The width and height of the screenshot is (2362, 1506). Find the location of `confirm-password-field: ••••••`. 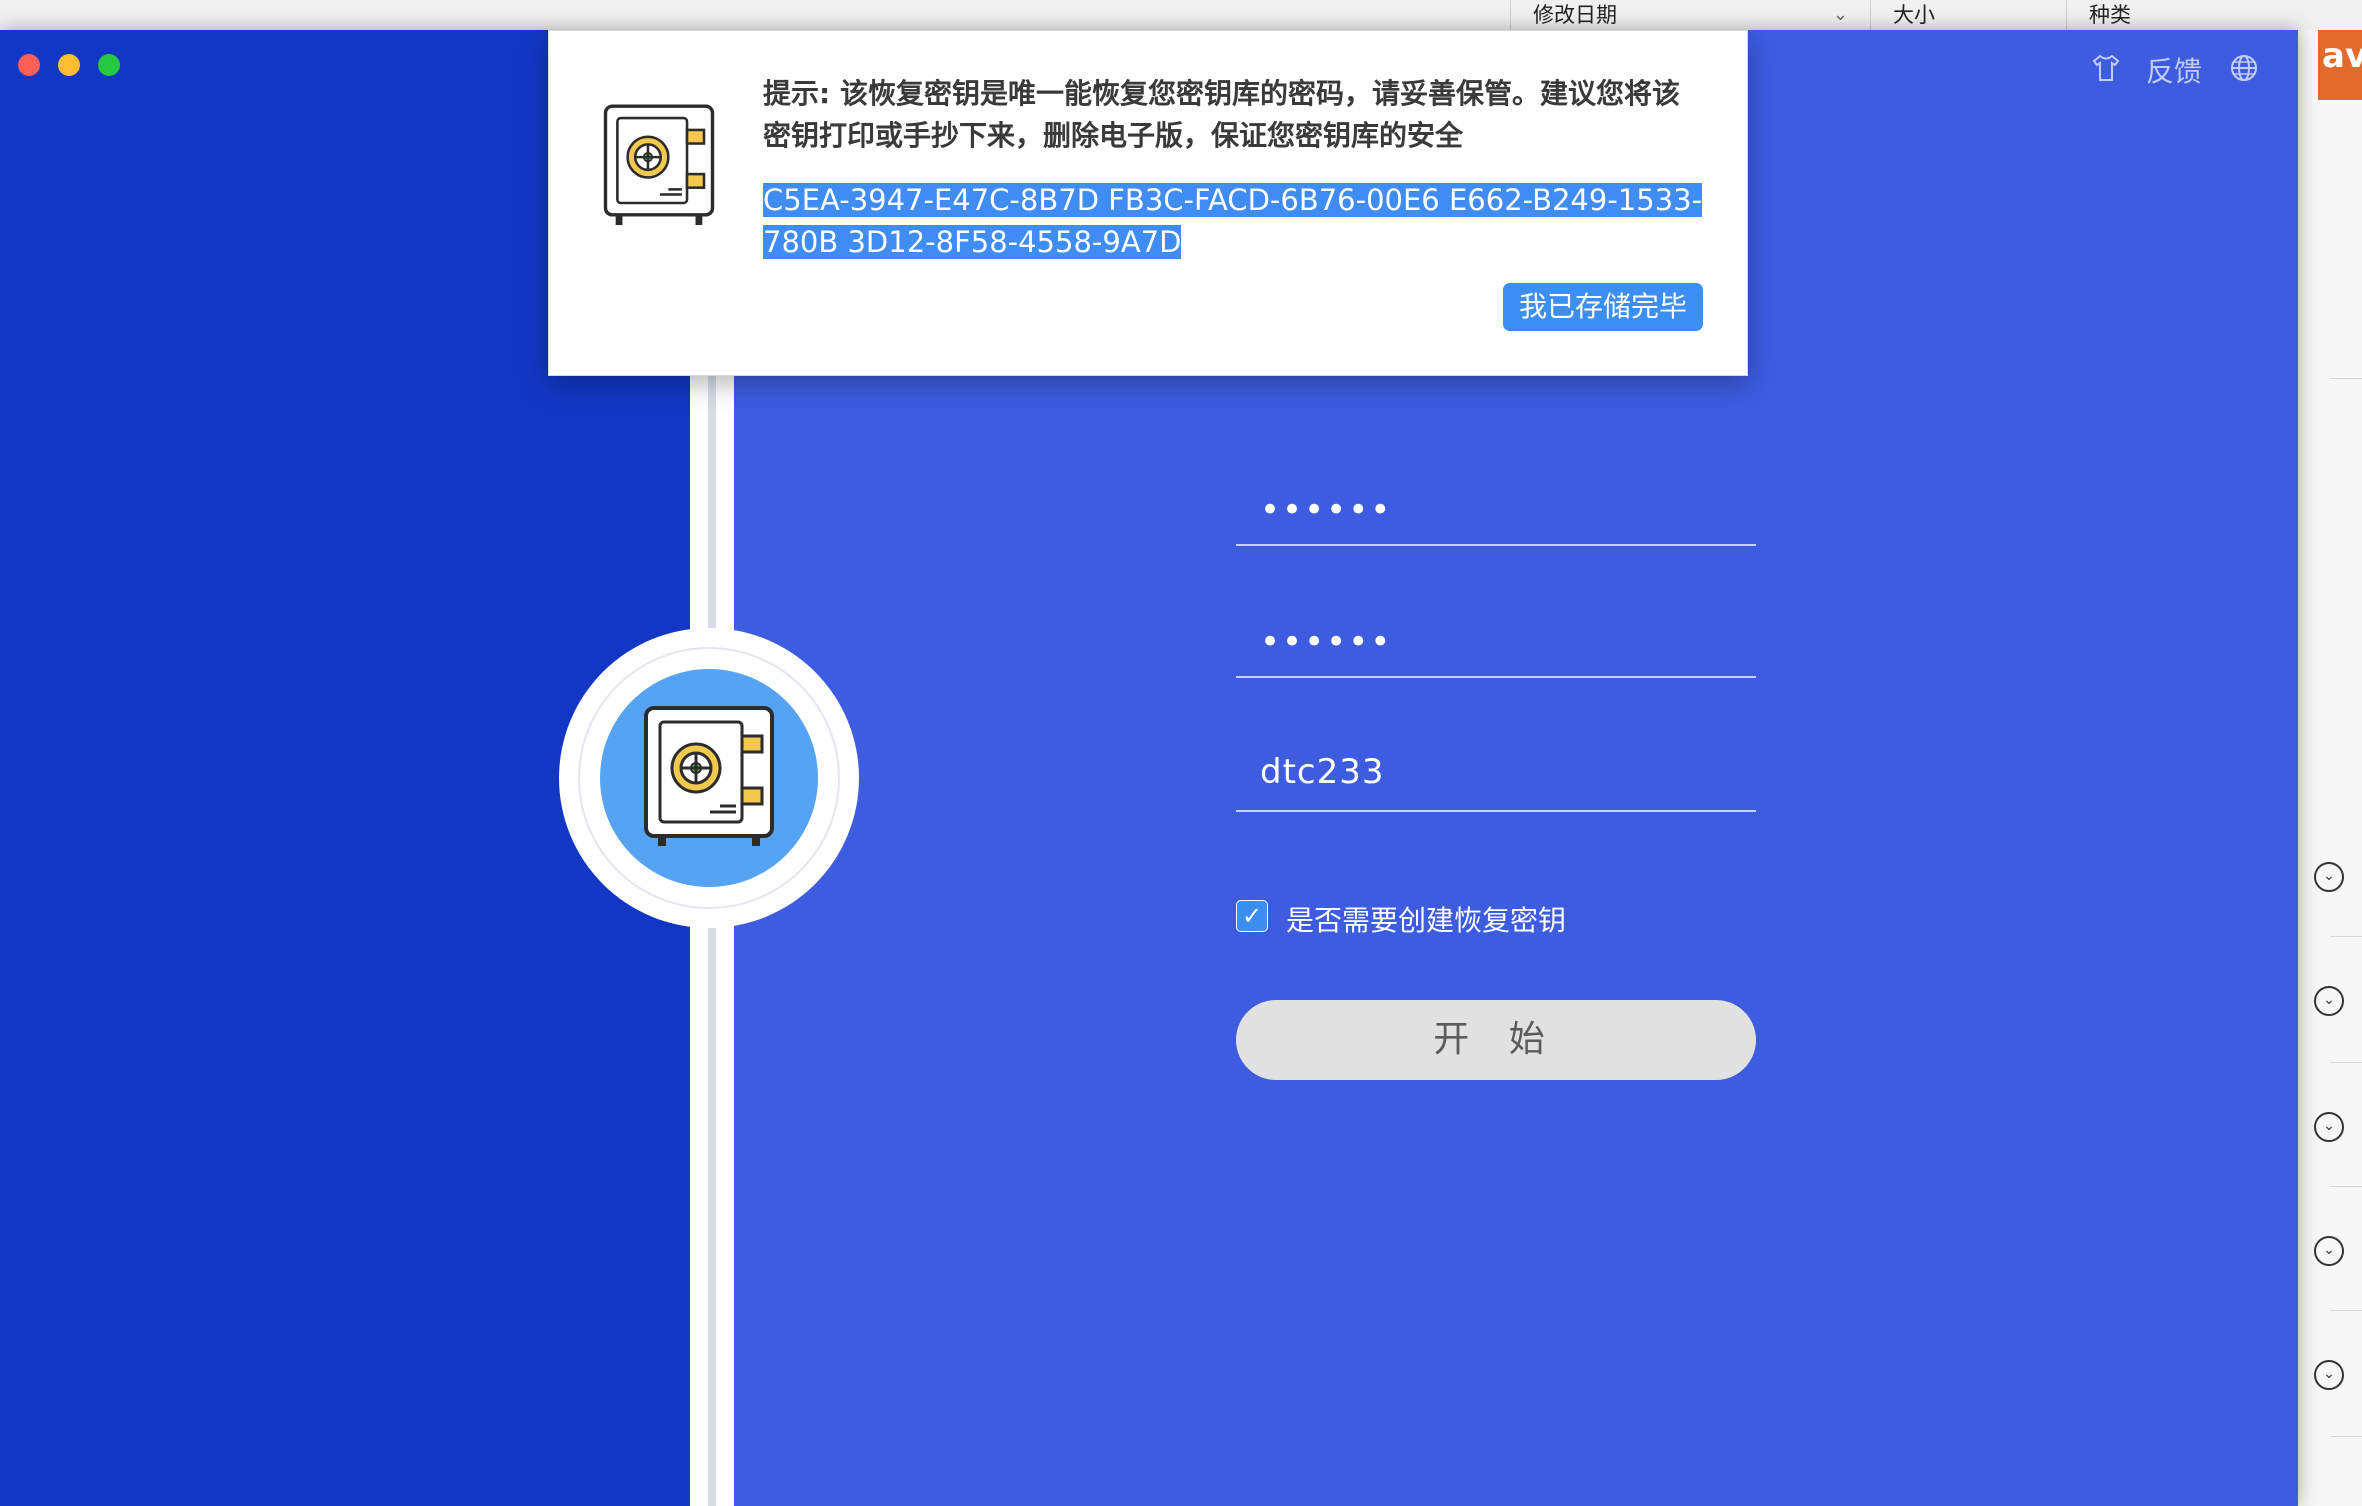

confirm-password-field: •••••• is located at coordinates (1496, 632).